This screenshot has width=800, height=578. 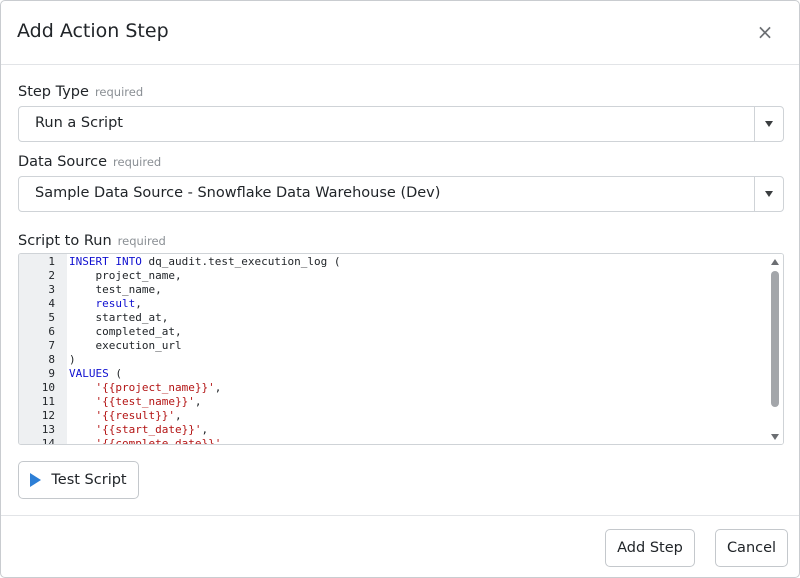 I want to click on code-text: ), so click(x=72, y=360).